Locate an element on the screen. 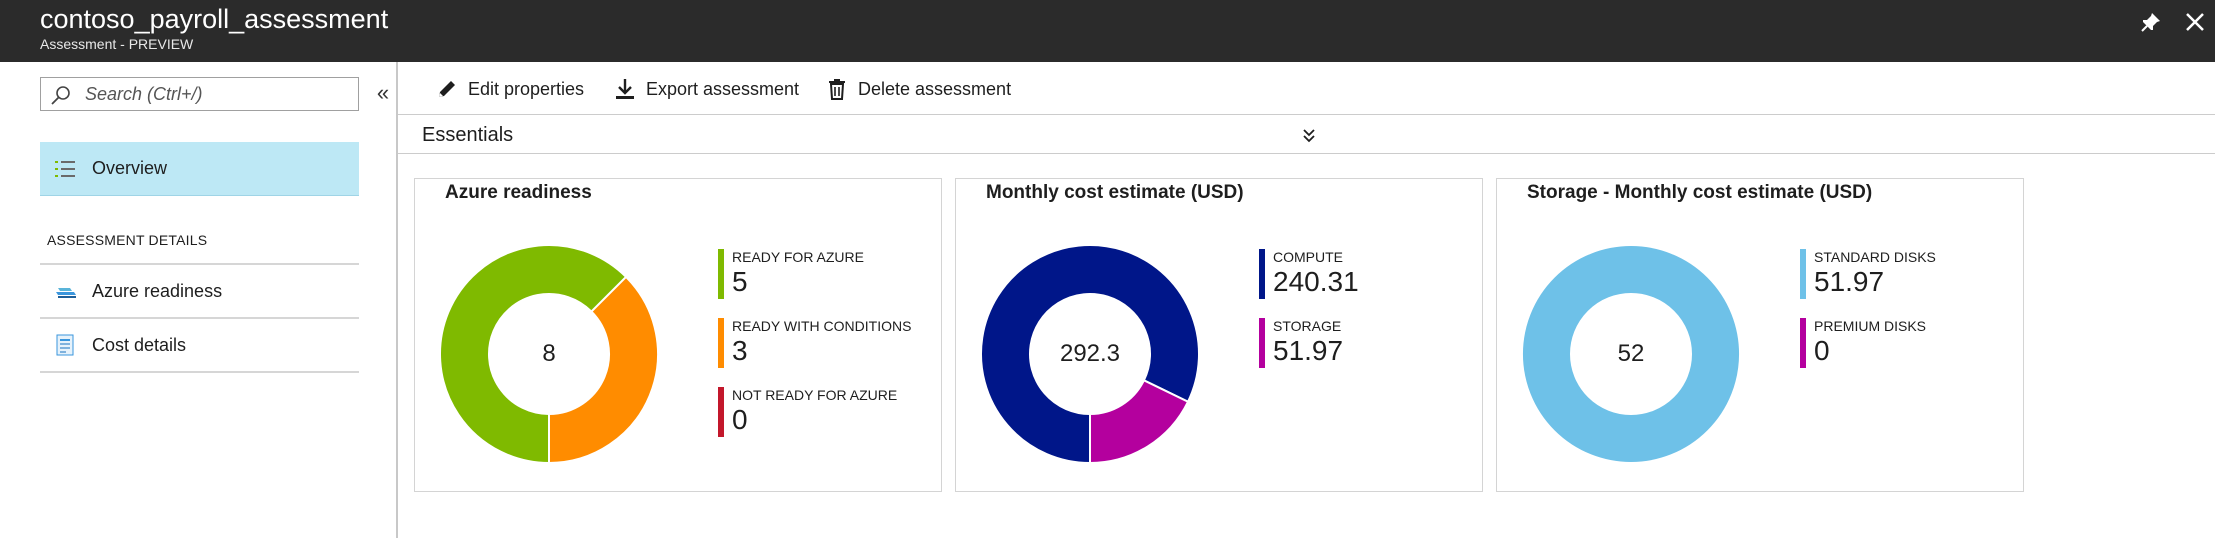 The height and width of the screenshot is (538, 2215). legend-value: 5 is located at coordinates (740, 281).